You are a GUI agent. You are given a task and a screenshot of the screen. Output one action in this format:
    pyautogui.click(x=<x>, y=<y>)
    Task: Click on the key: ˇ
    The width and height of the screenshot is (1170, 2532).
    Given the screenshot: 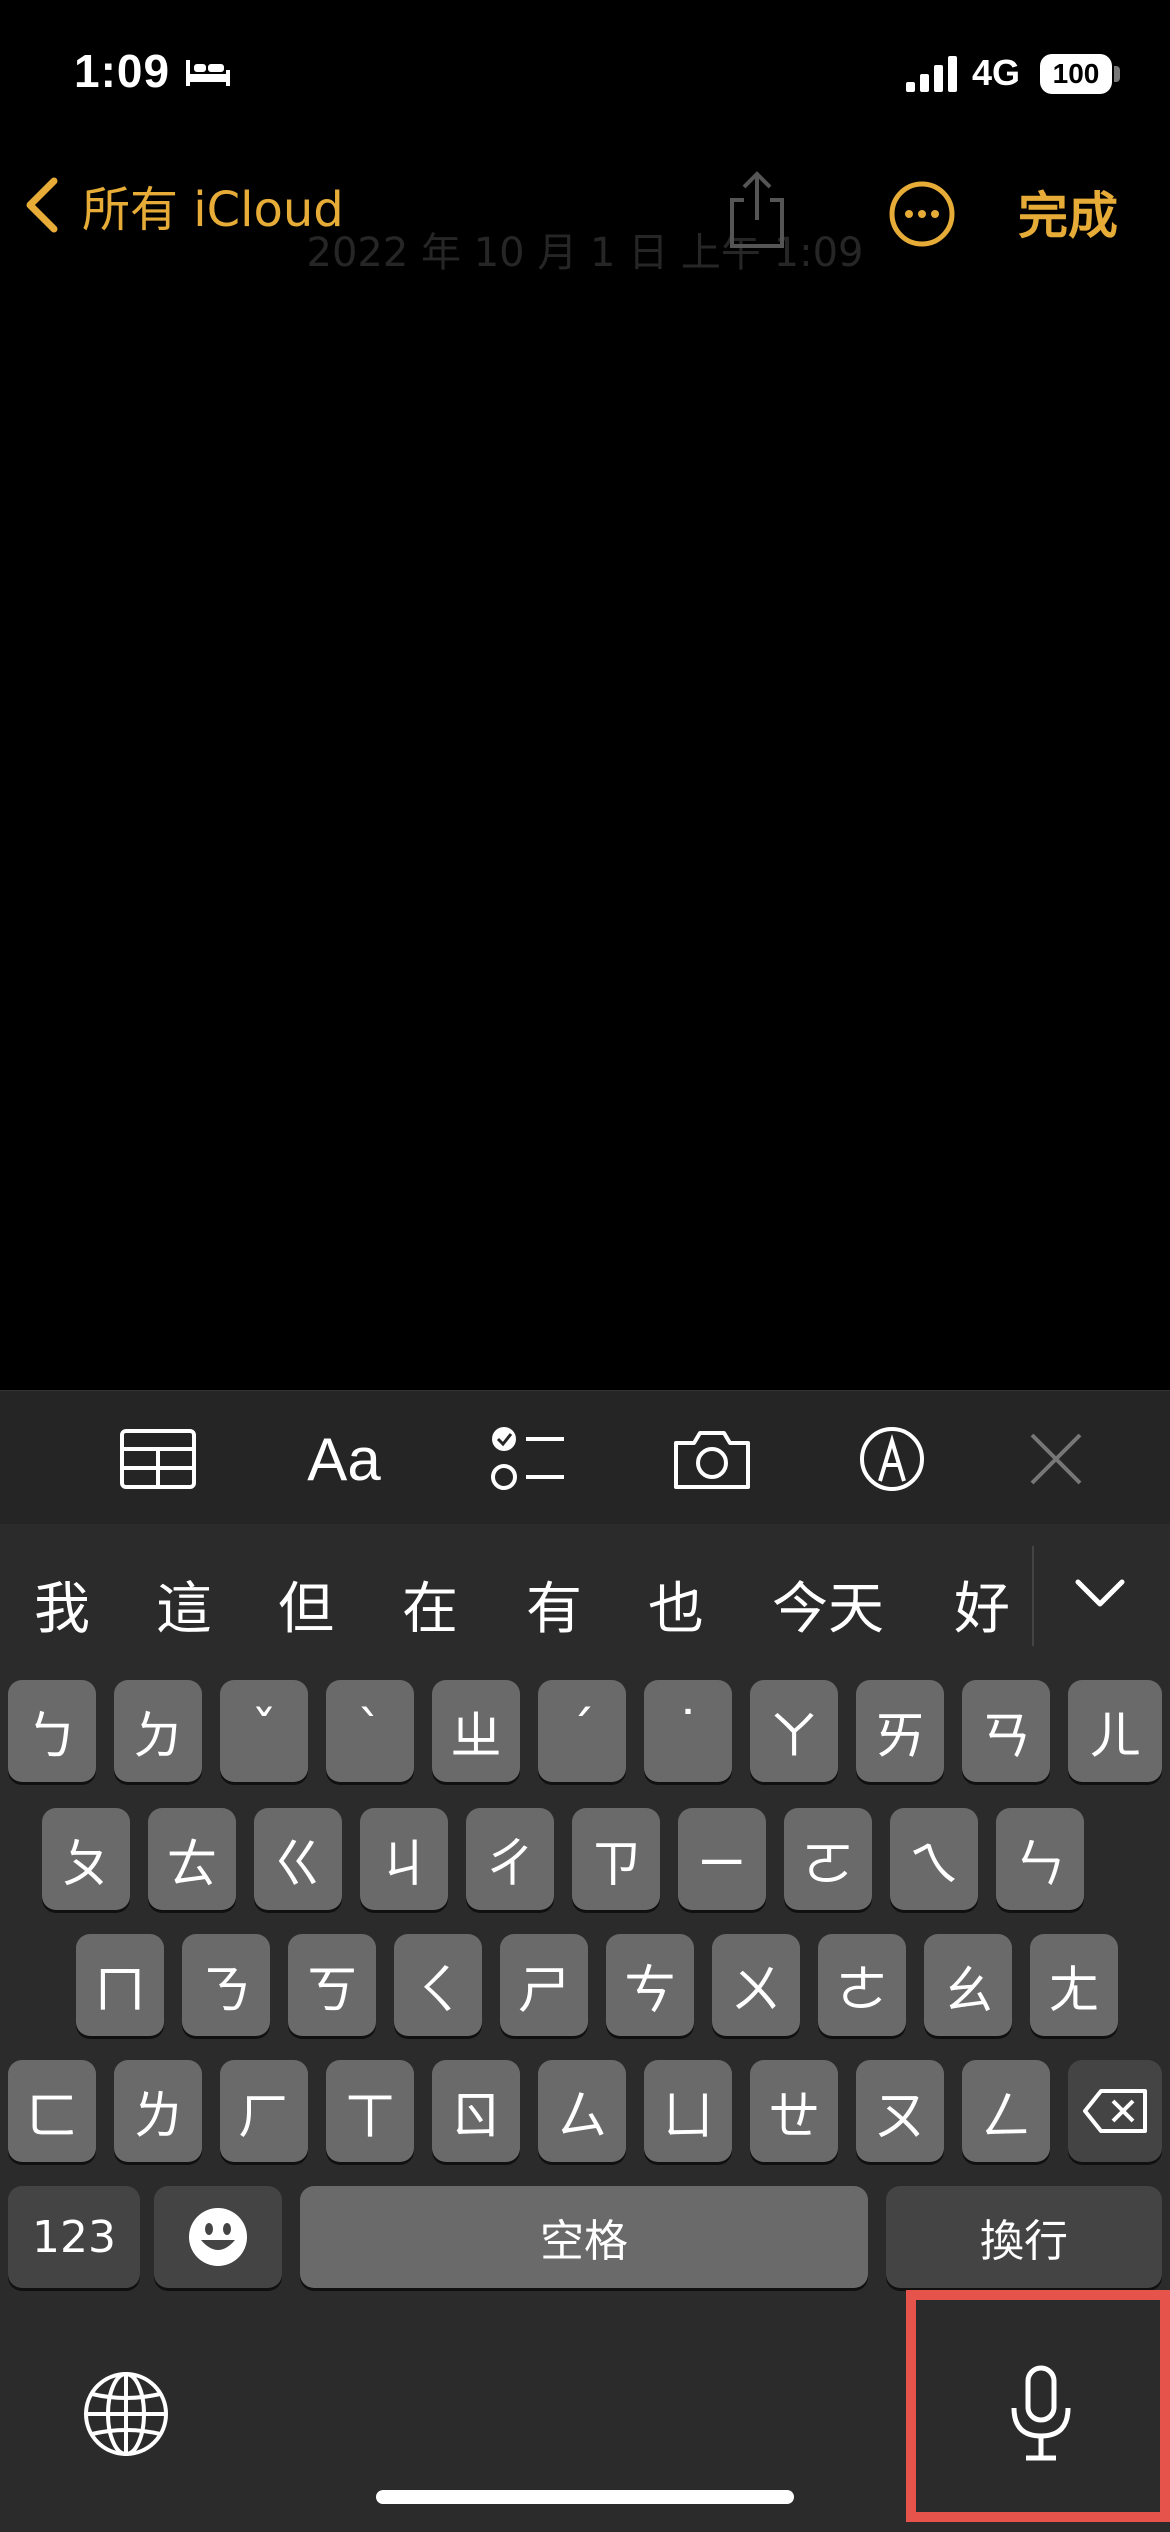 What is the action you would take?
    pyautogui.click(x=264, y=1731)
    